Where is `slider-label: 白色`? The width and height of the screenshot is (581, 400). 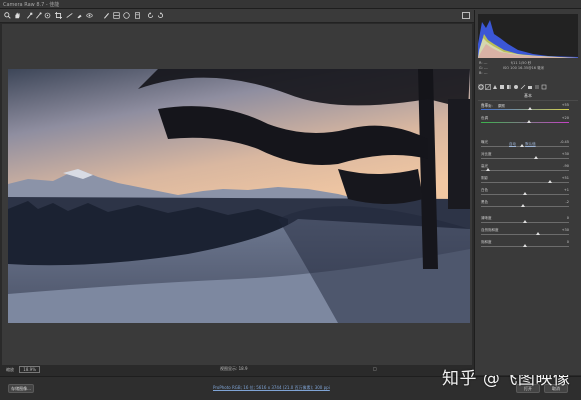
slider-label: 白色 is located at coordinates (484, 190).